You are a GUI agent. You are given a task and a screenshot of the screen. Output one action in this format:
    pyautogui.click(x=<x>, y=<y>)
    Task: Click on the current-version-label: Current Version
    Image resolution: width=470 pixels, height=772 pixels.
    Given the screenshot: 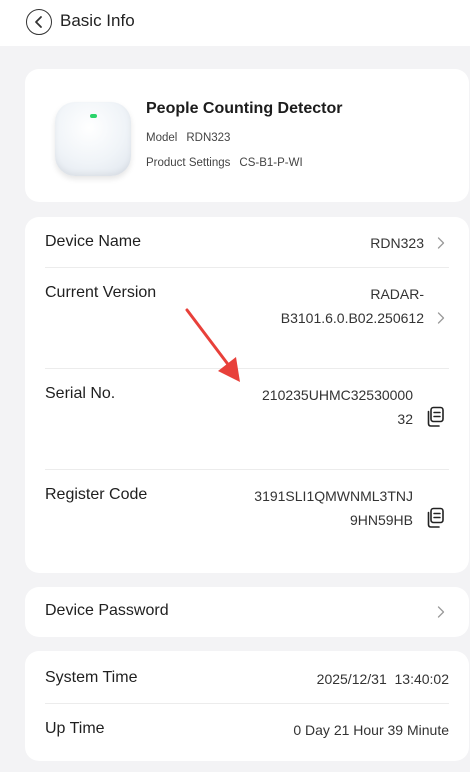 What is the action you would take?
    pyautogui.click(x=101, y=292)
    